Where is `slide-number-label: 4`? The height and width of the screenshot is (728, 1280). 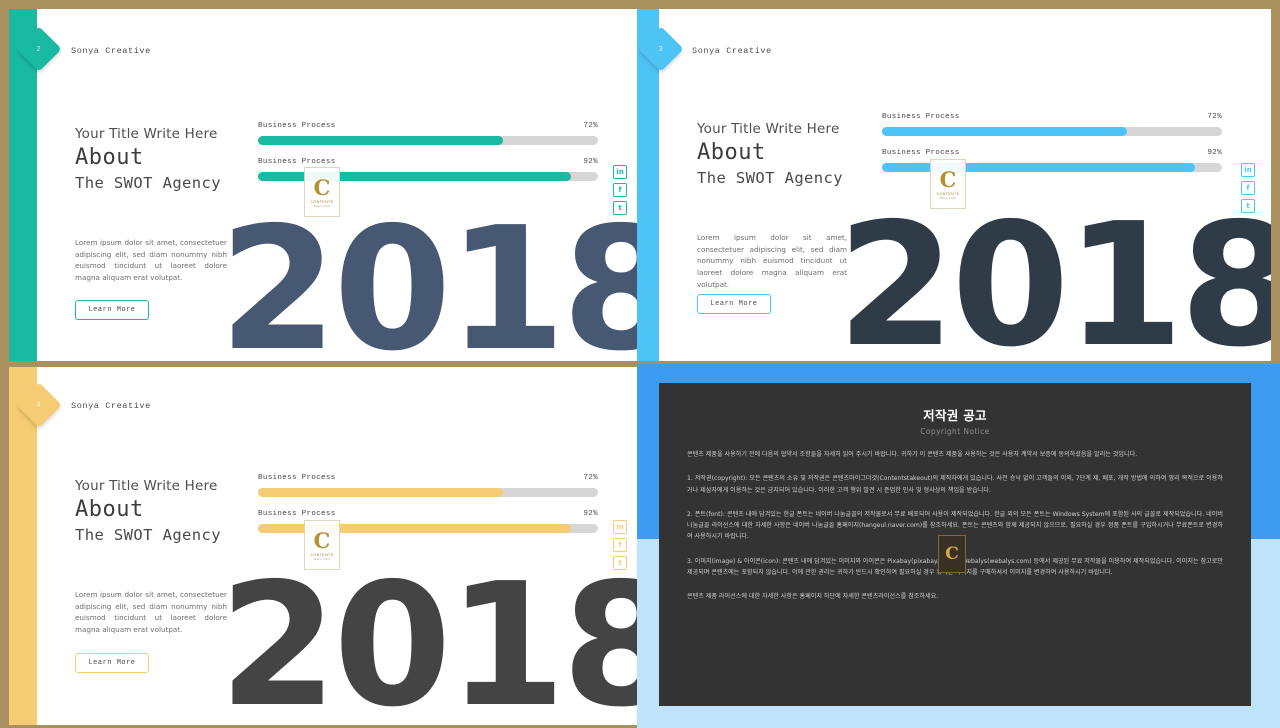
slide-number-label: 4 is located at coordinates (39, 405).